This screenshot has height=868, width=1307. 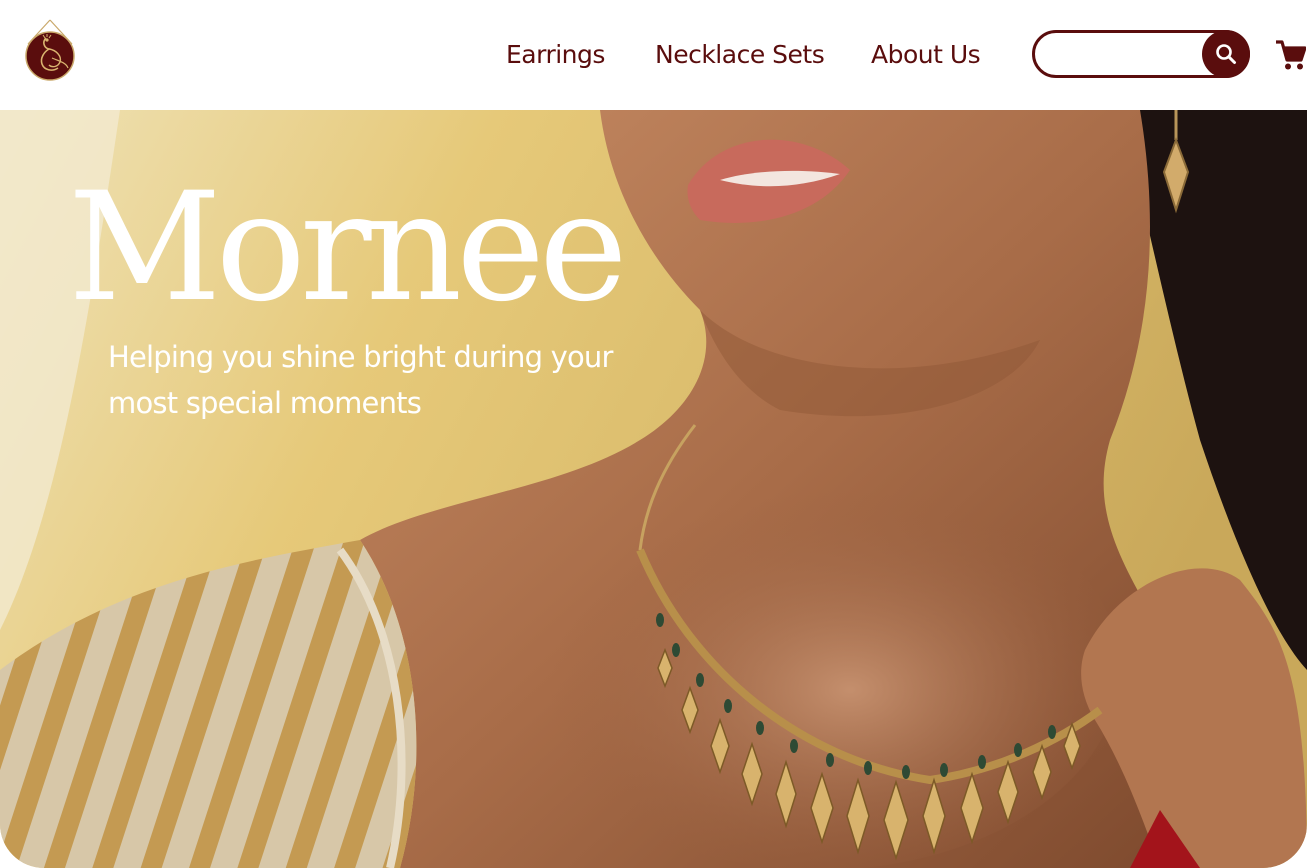 I want to click on nav-link-necklace-sets: Necklace Sets, so click(x=740, y=54).